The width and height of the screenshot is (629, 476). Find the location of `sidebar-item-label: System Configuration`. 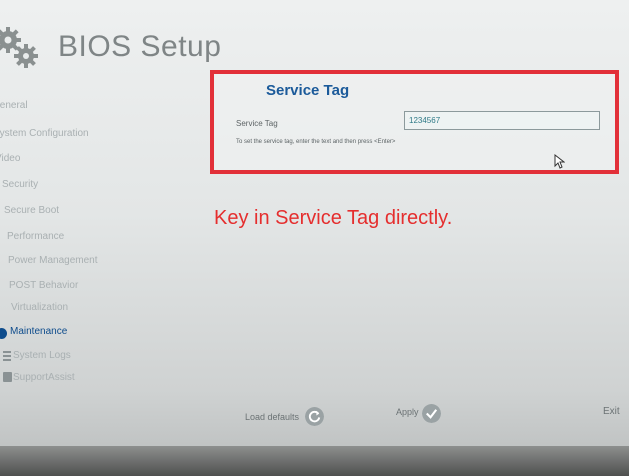

sidebar-item-label: System Configuration is located at coordinates (44, 133).